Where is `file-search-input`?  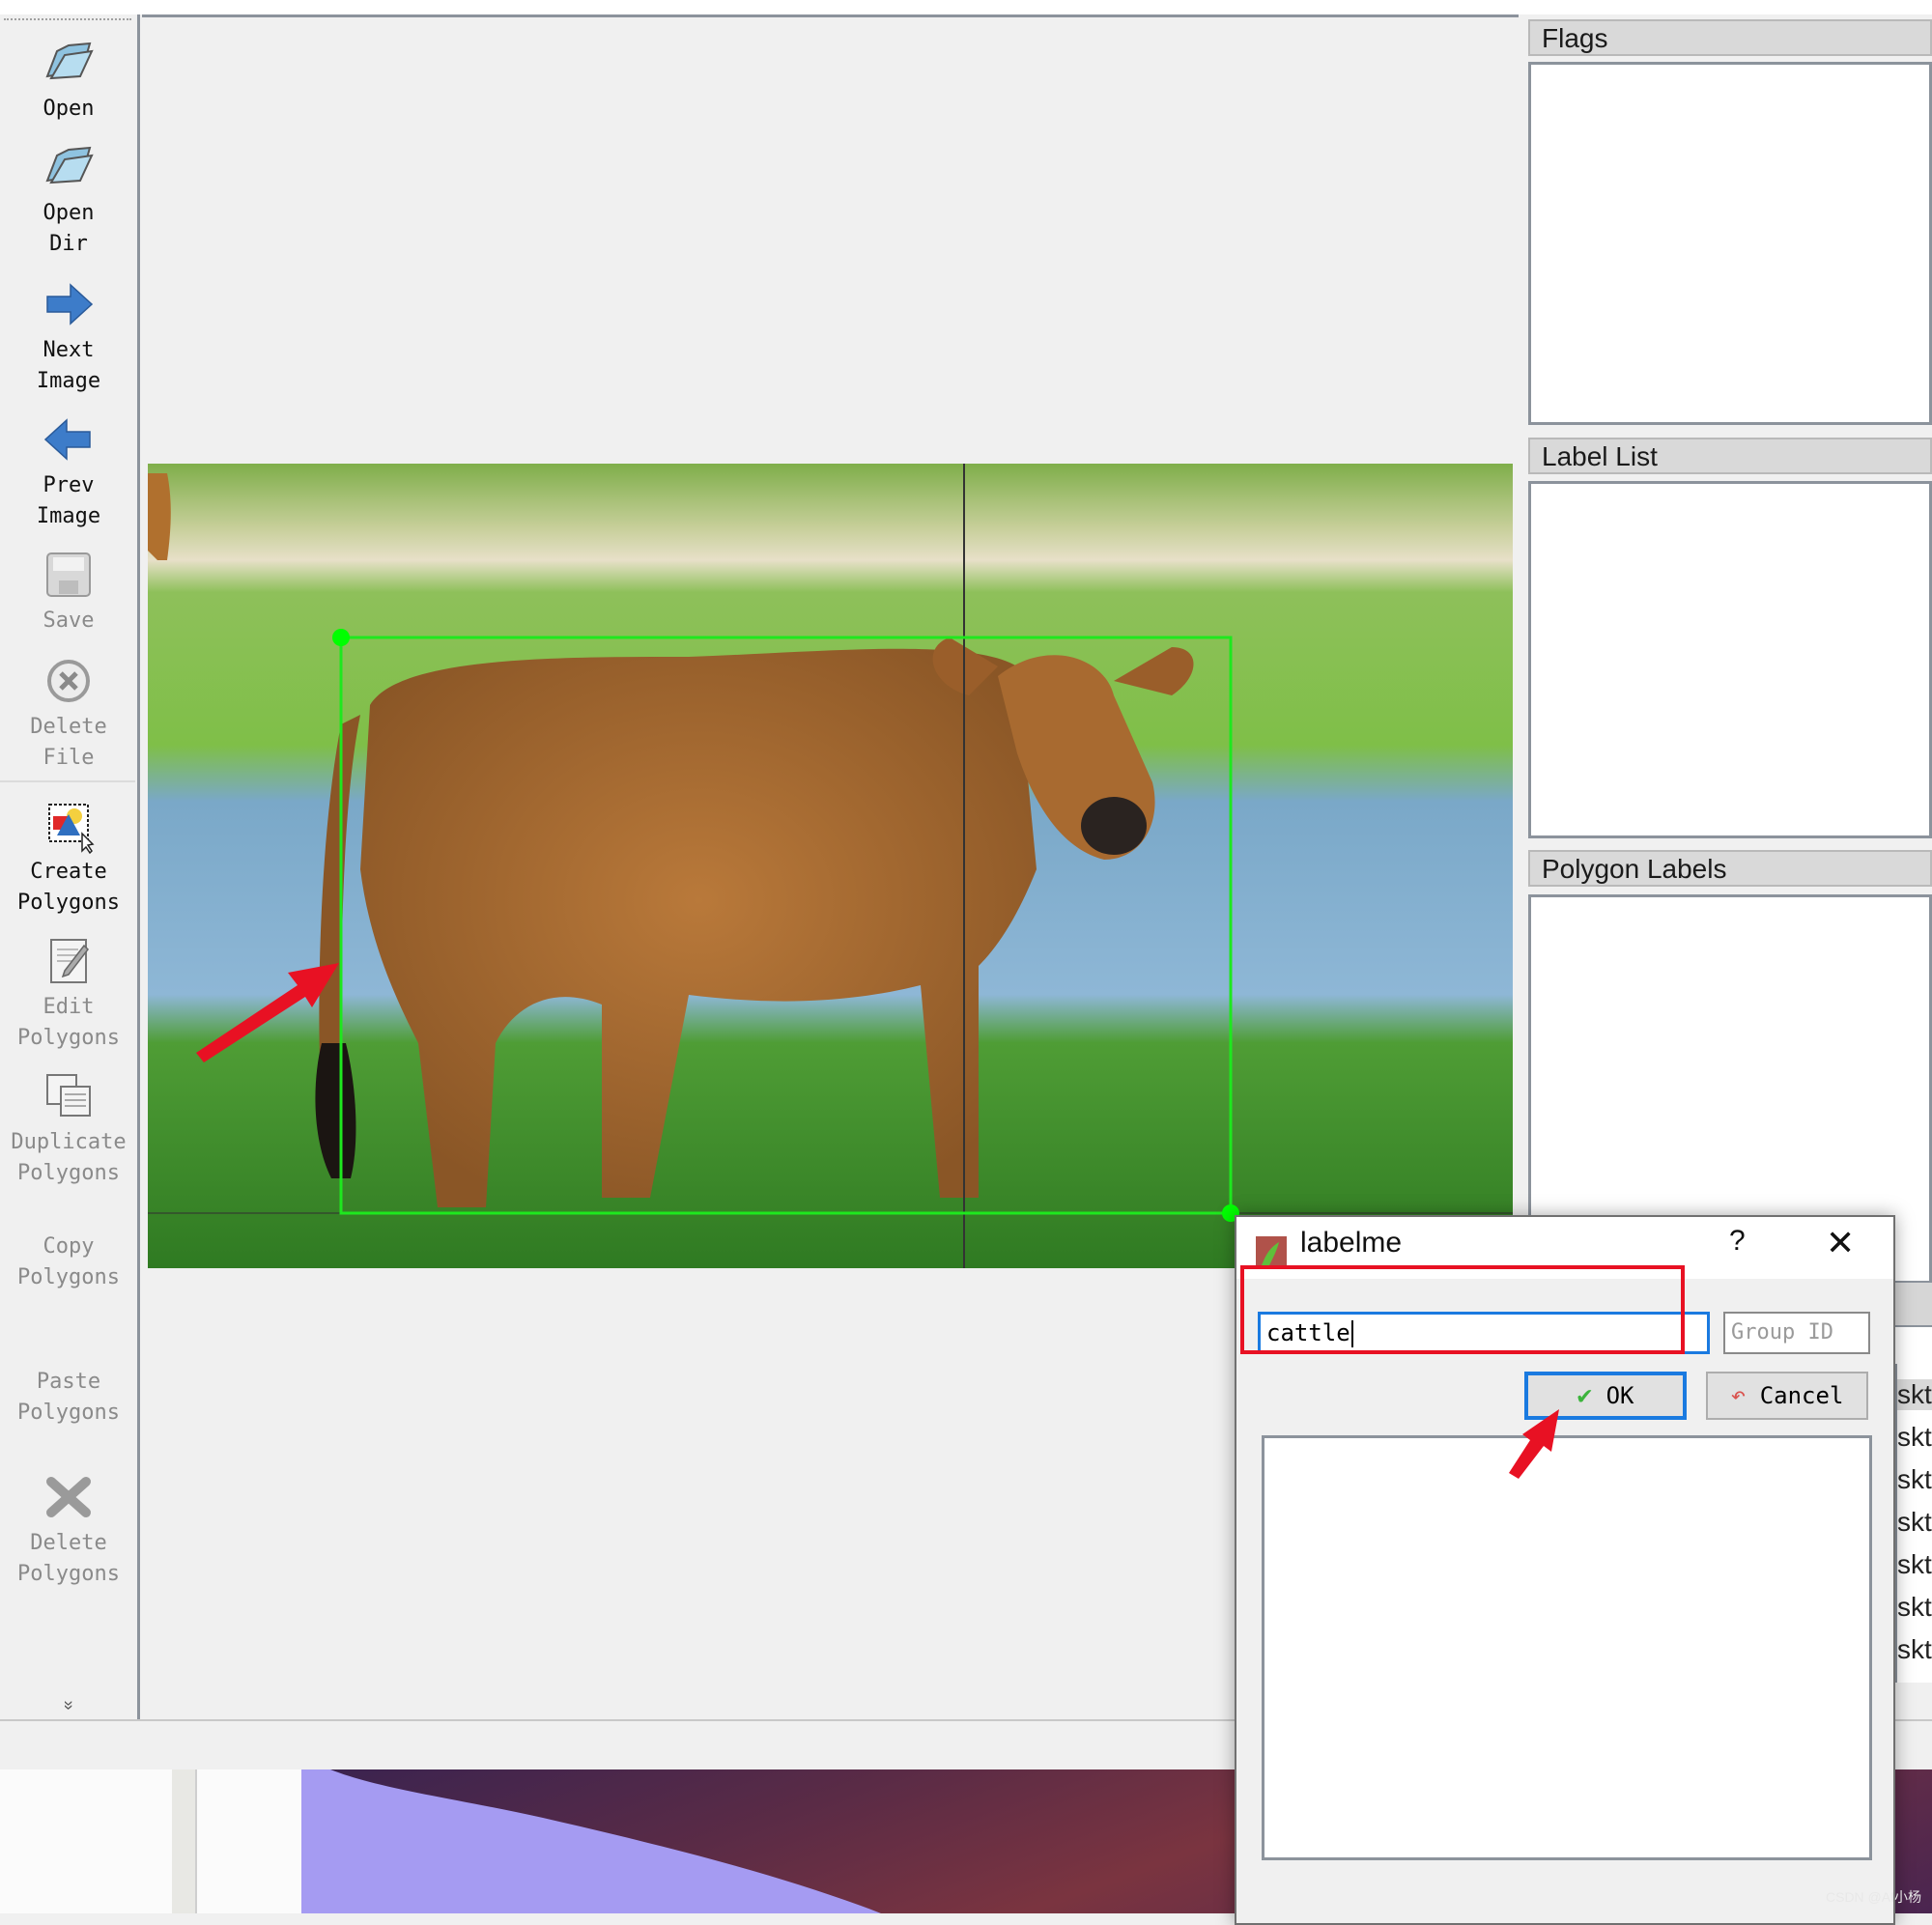 file-search-input is located at coordinates (1913, 1345).